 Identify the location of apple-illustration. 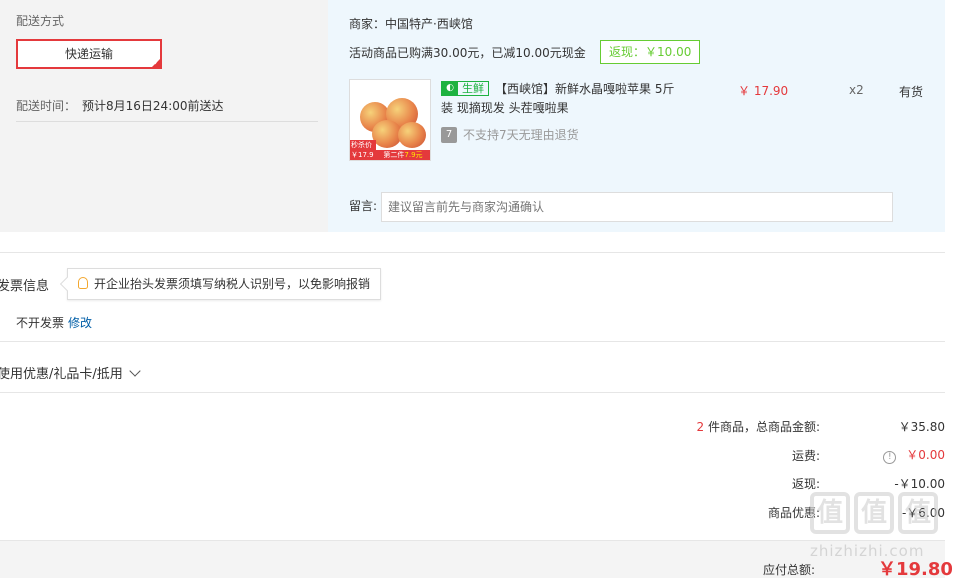
(412, 135).